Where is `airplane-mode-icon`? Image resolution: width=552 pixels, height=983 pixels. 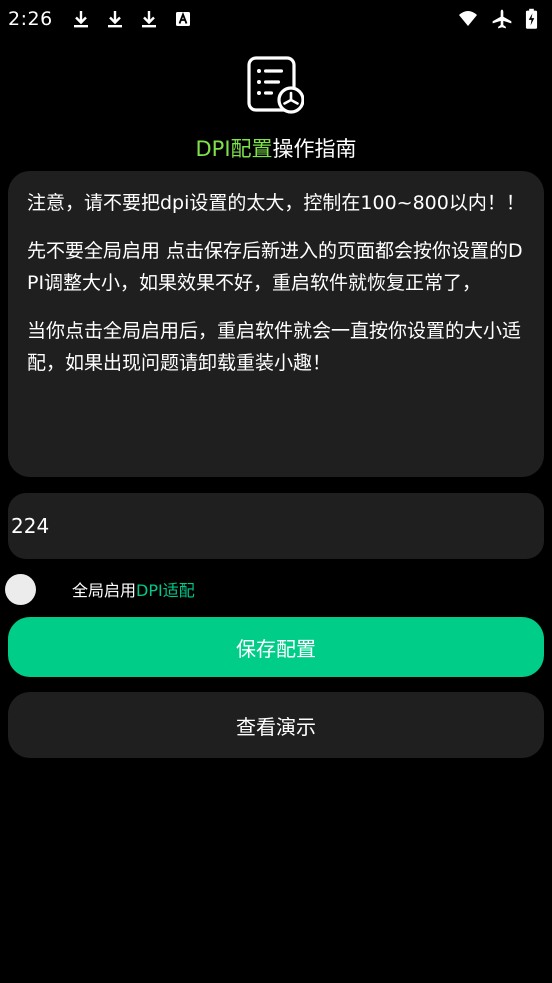 airplane-mode-icon is located at coordinates (502, 18).